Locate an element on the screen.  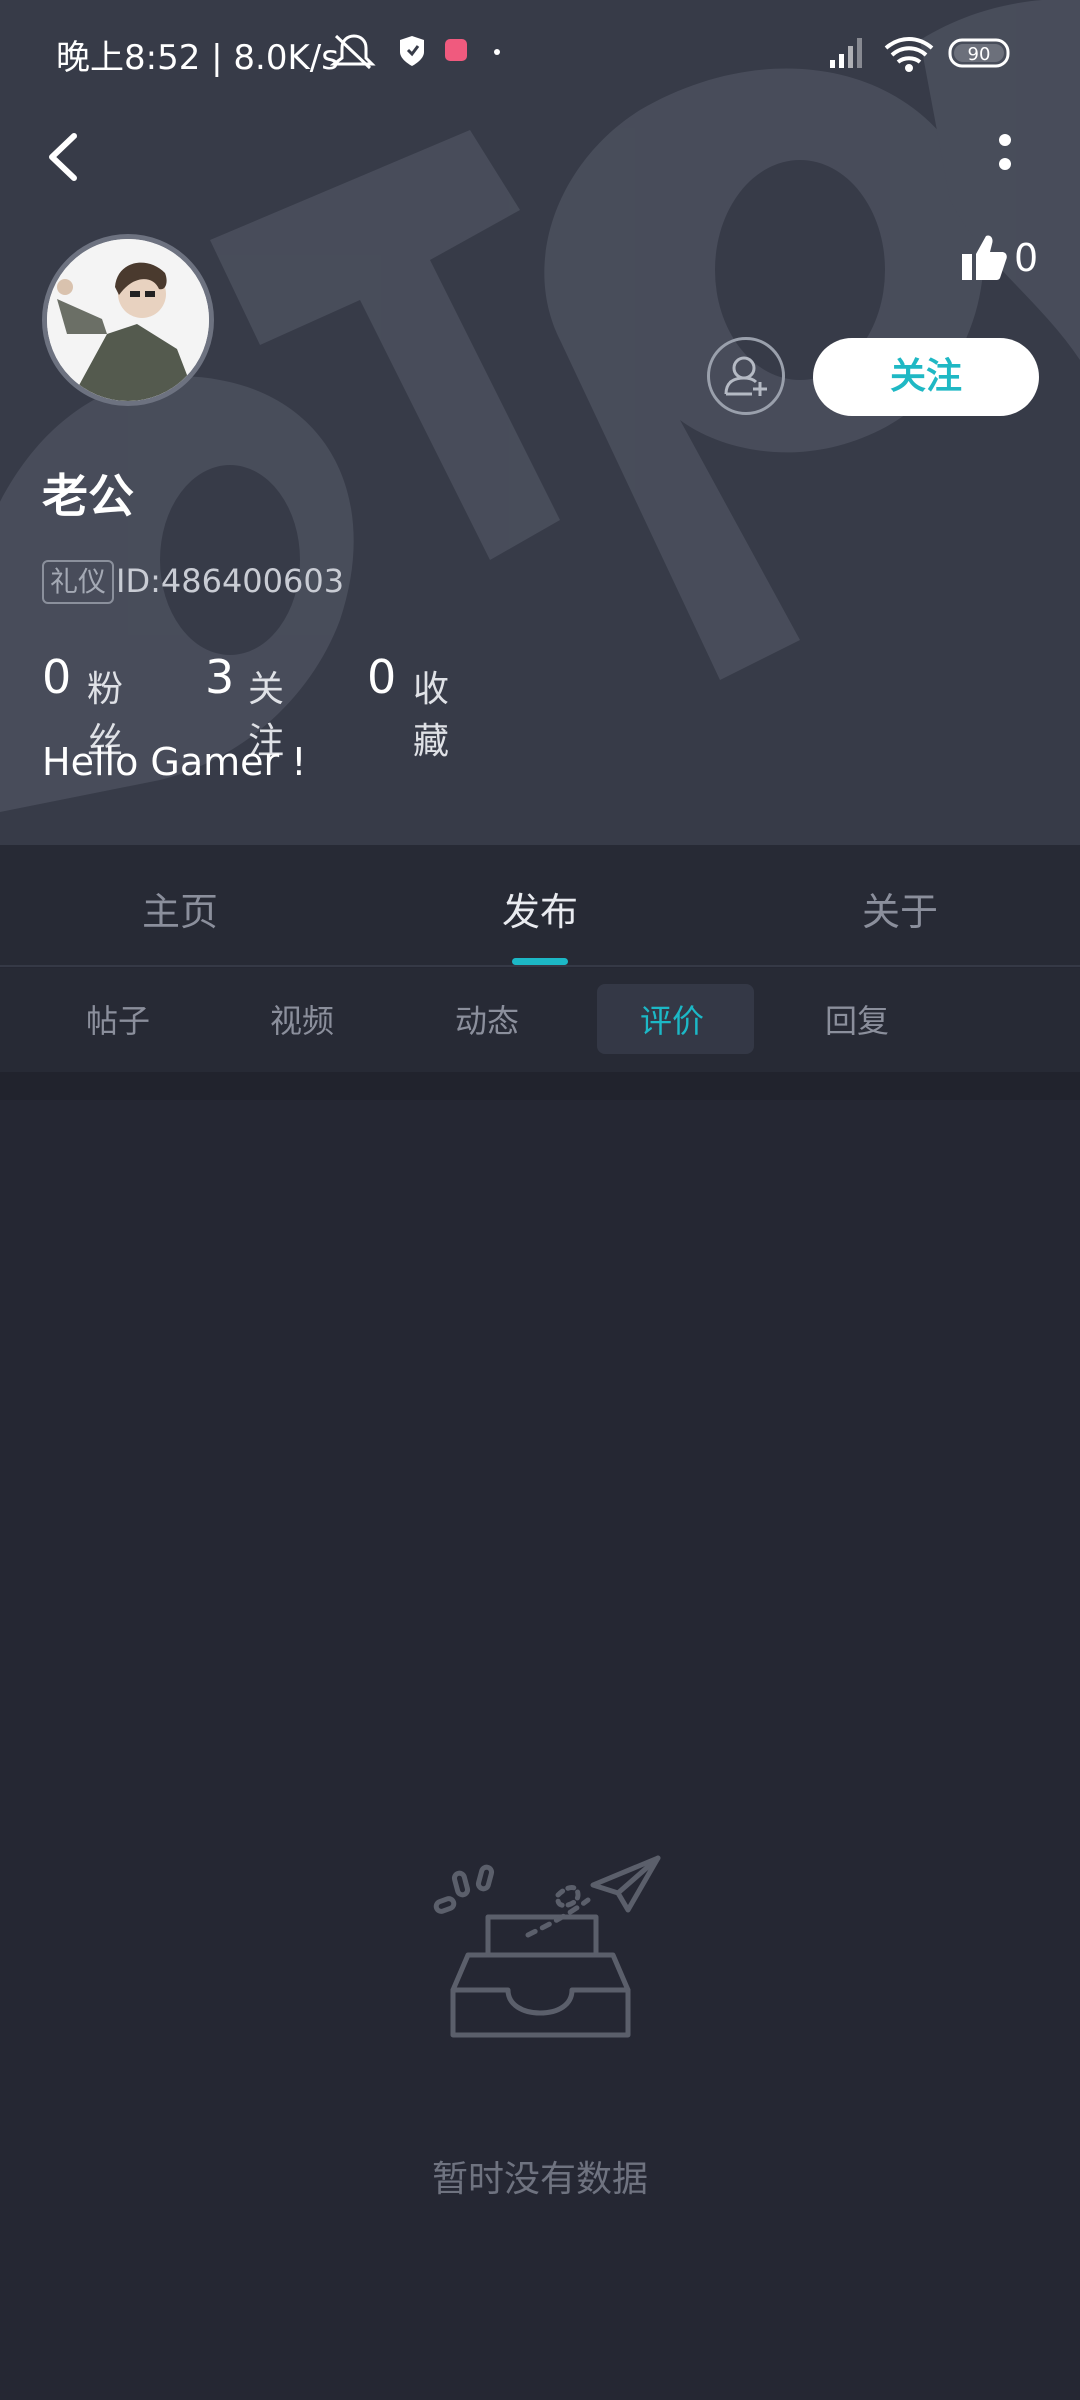
main-tabs: 主页 发布 关于 is located at coordinates (540, 906).